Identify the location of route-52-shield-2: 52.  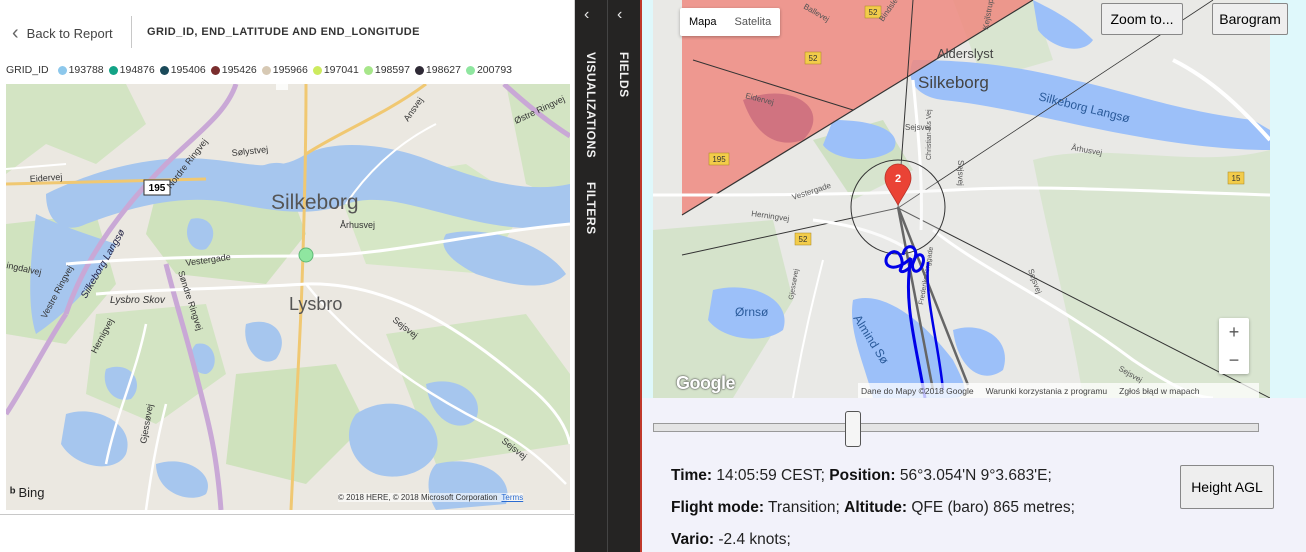
(813, 58).